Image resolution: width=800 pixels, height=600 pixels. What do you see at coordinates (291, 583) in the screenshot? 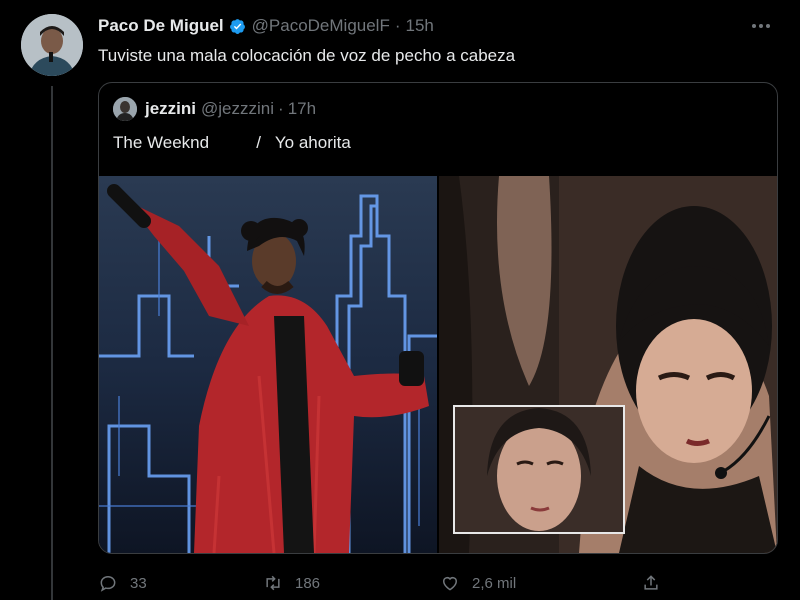
I see `retweet-button: 186` at bounding box center [291, 583].